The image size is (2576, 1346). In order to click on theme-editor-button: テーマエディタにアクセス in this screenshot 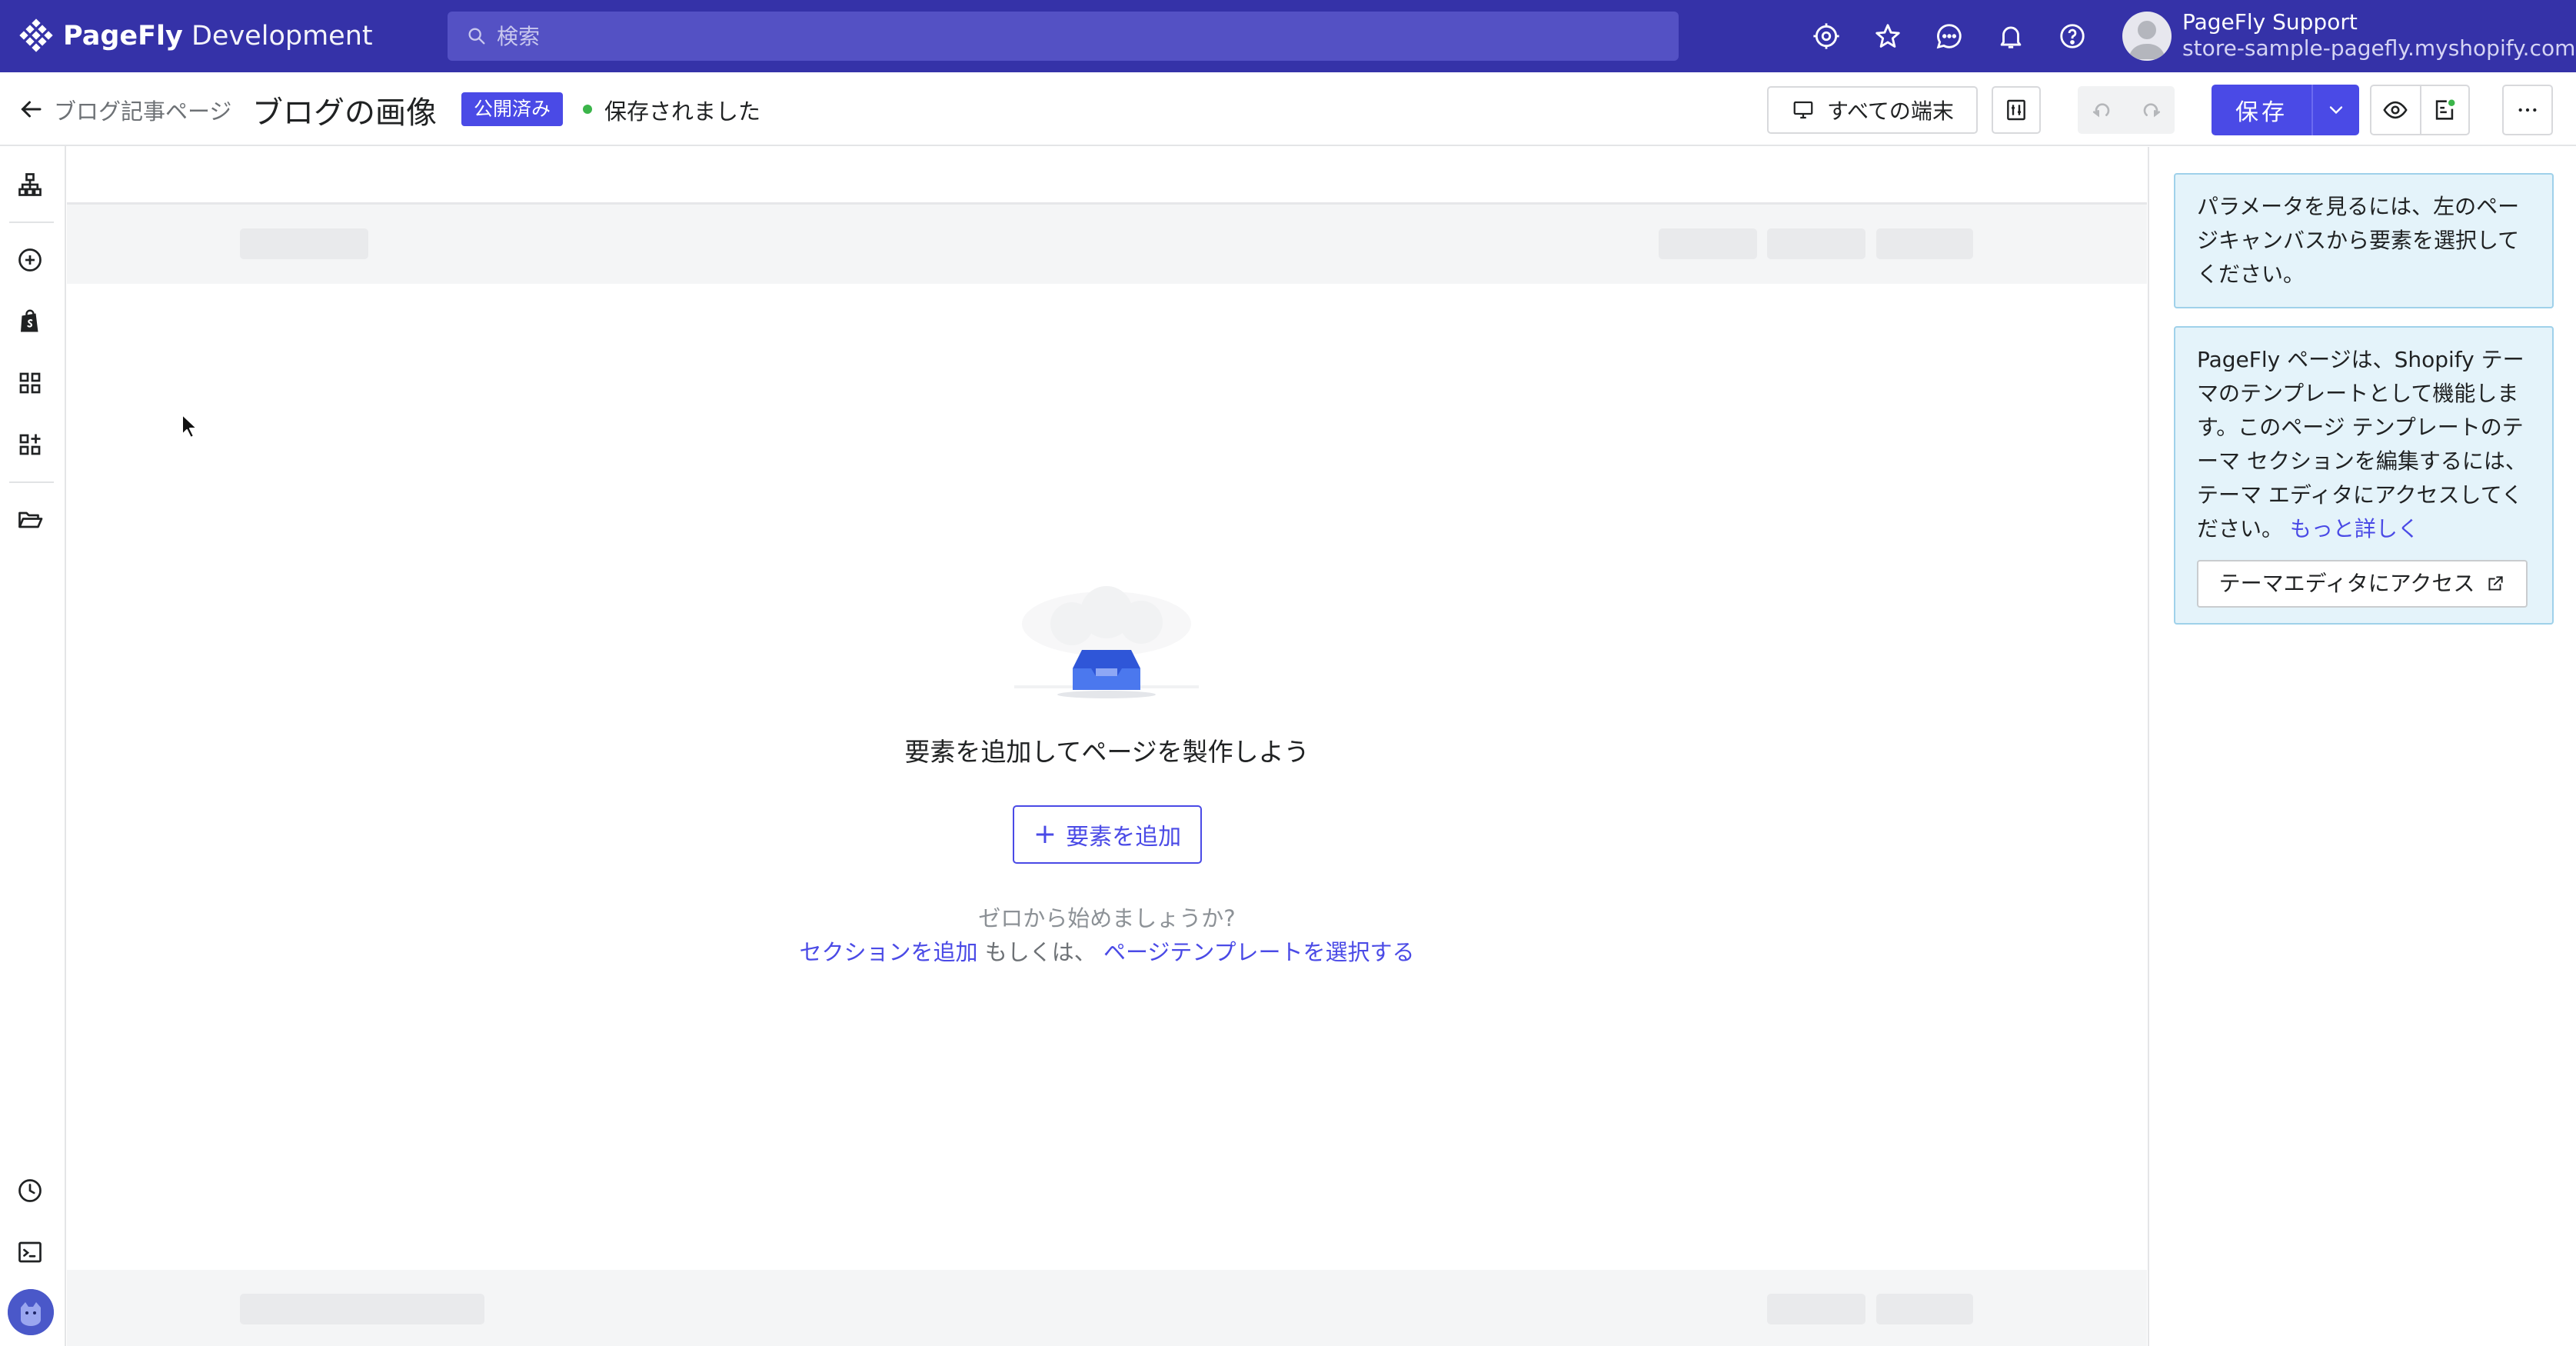, I will do `click(2362, 584)`.